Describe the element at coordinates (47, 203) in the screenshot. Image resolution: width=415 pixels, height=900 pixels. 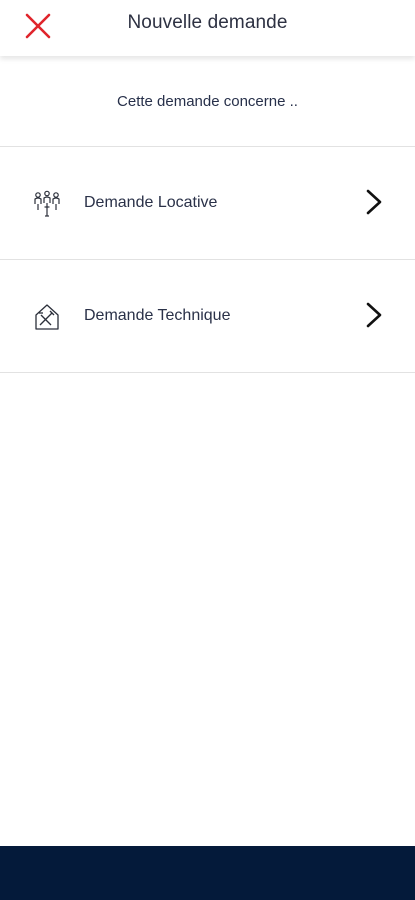
I see `tenant-people-icon` at that location.